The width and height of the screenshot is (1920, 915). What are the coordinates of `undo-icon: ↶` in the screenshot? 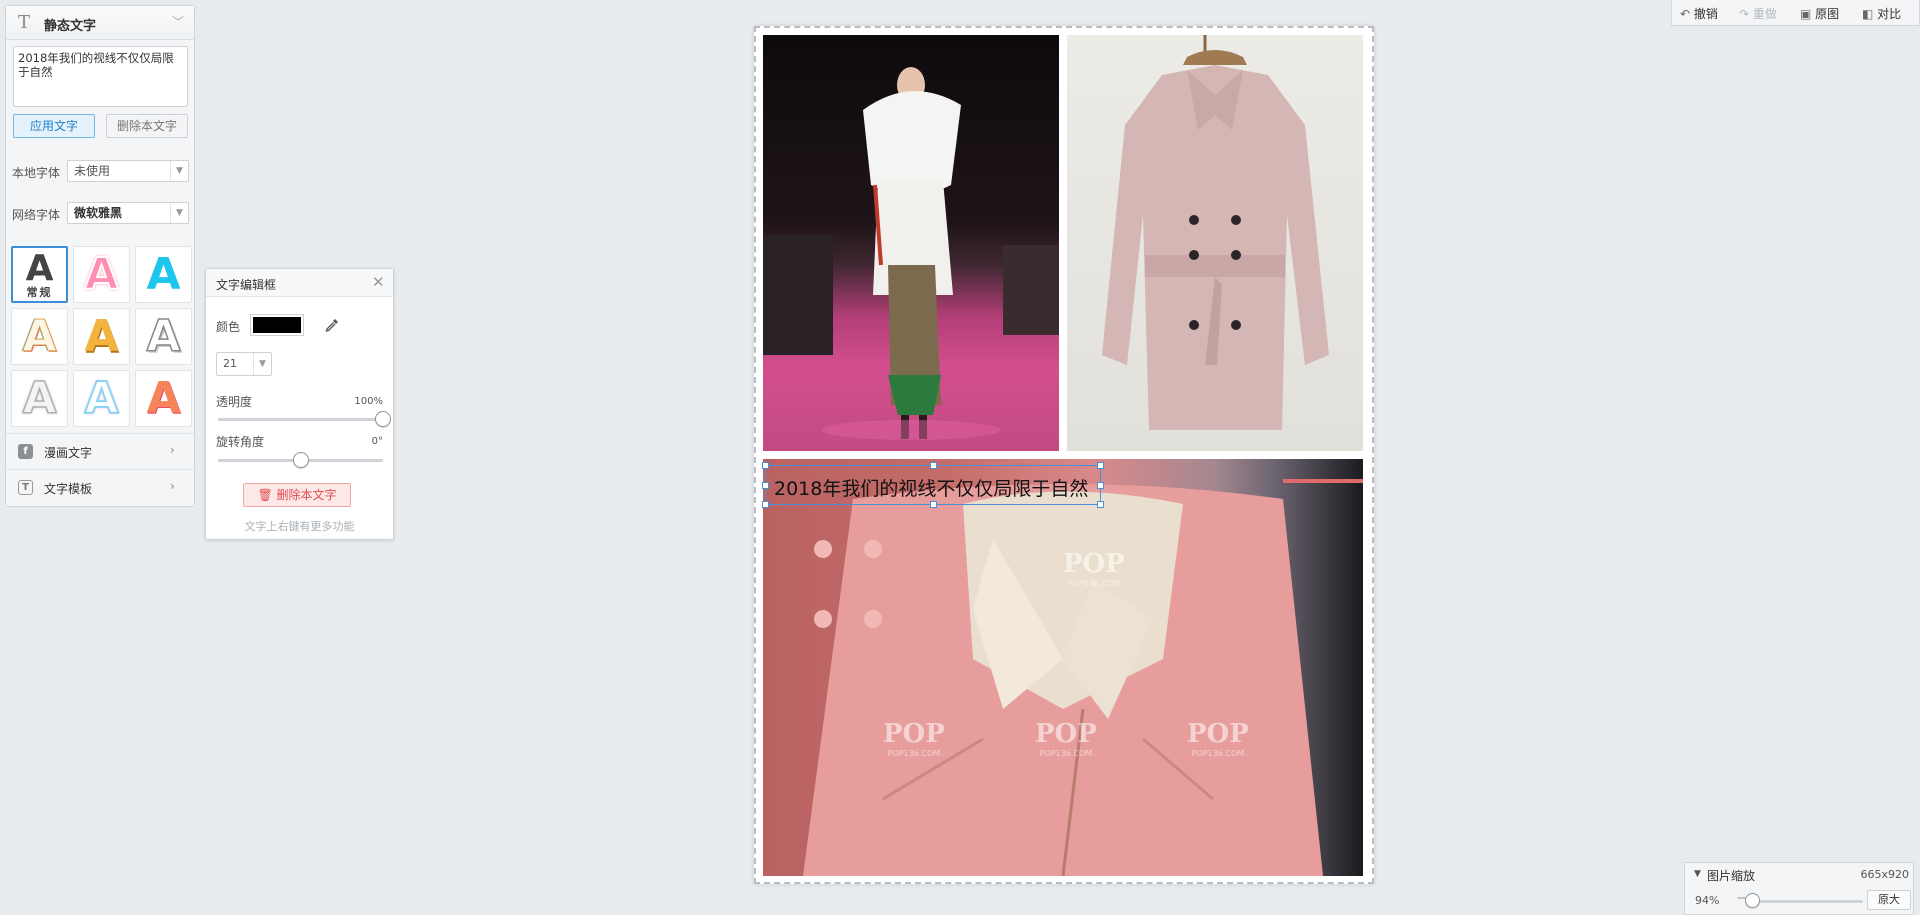 It's located at (1685, 14).